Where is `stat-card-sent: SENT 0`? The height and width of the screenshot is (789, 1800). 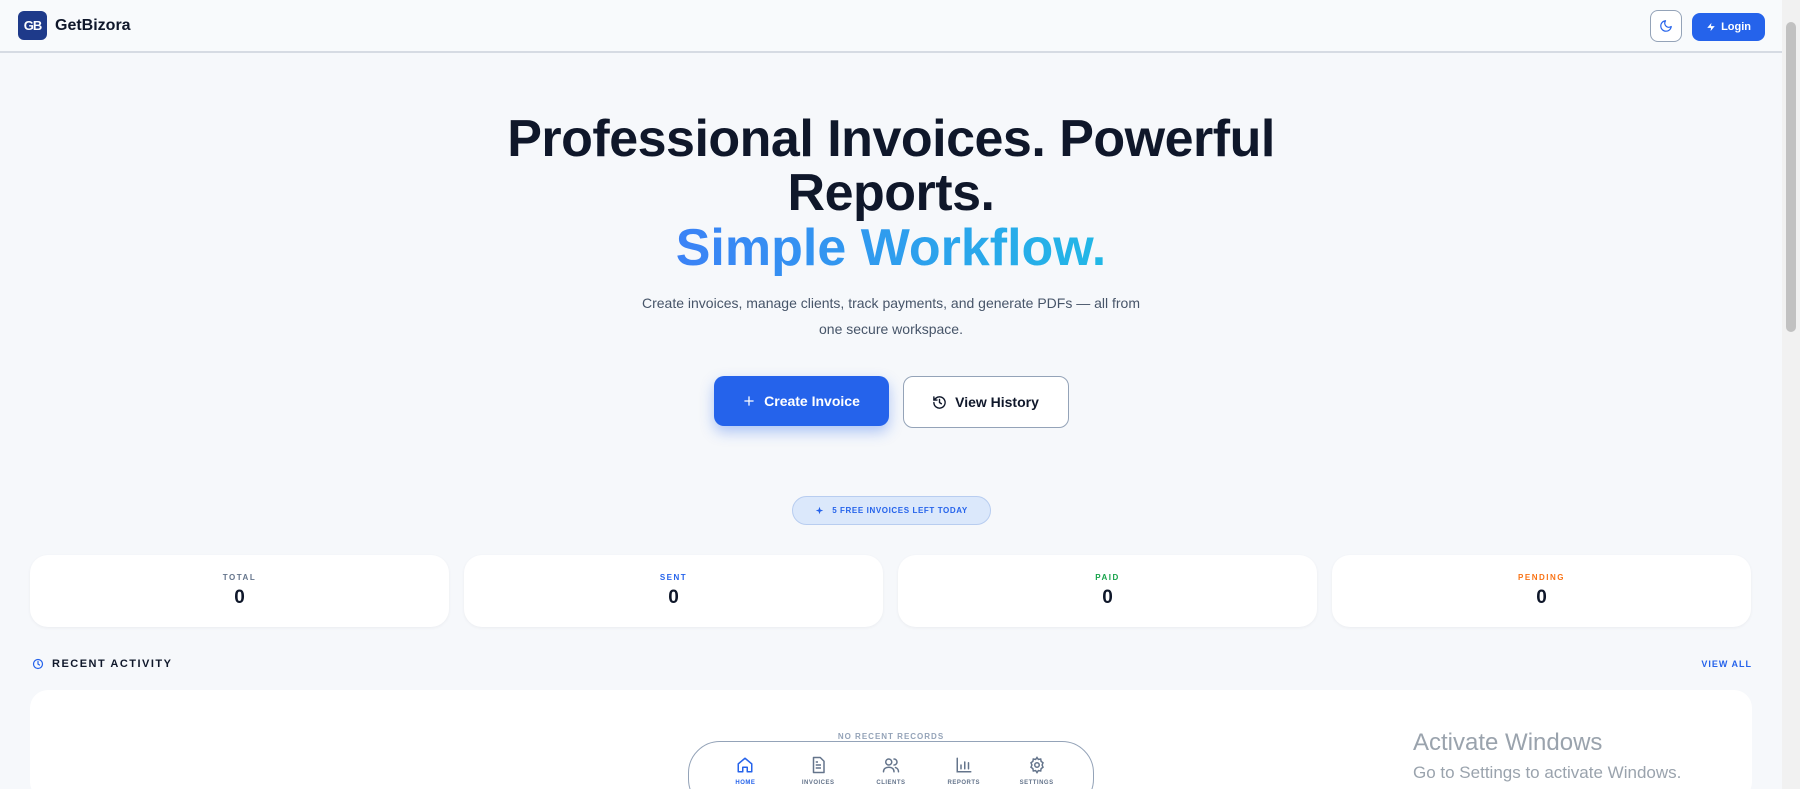 stat-card-sent: SENT 0 is located at coordinates (673, 591).